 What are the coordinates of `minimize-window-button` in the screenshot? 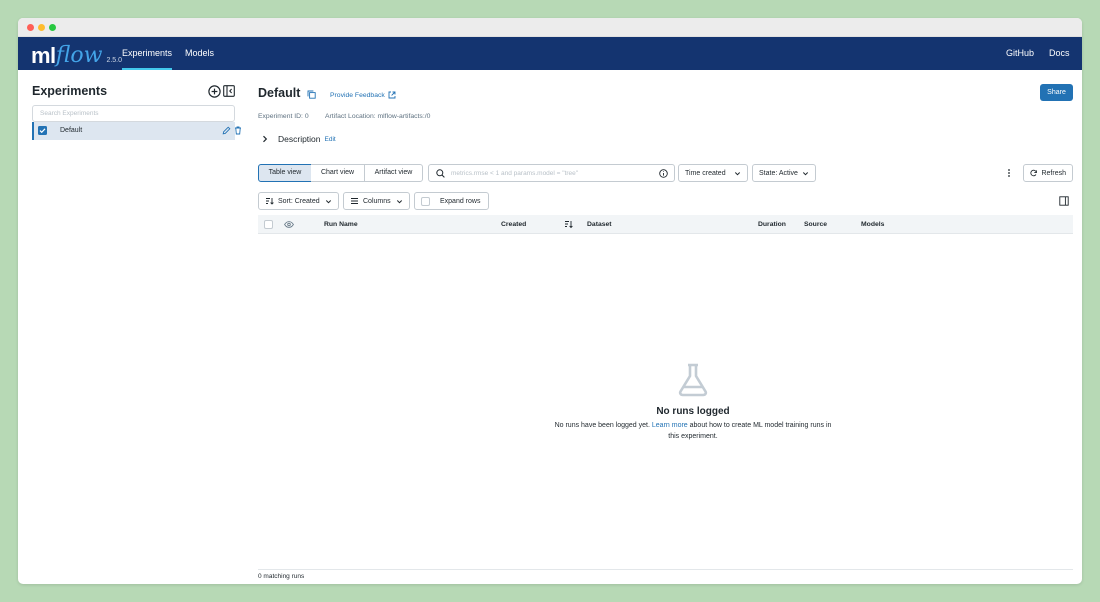 It's located at (41, 27).